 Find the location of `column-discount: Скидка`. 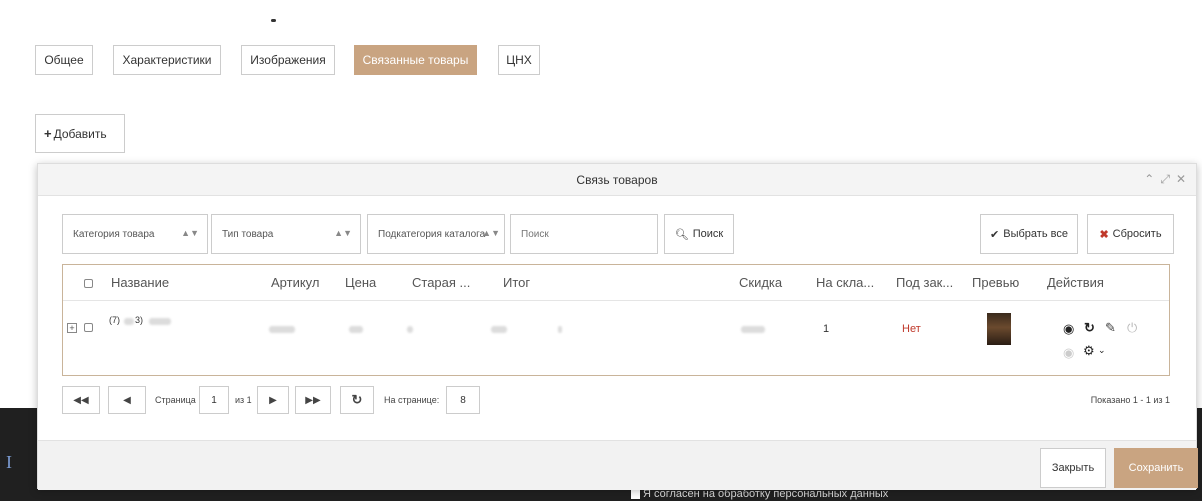

column-discount: Скидка is located at coordinates (760, 282).